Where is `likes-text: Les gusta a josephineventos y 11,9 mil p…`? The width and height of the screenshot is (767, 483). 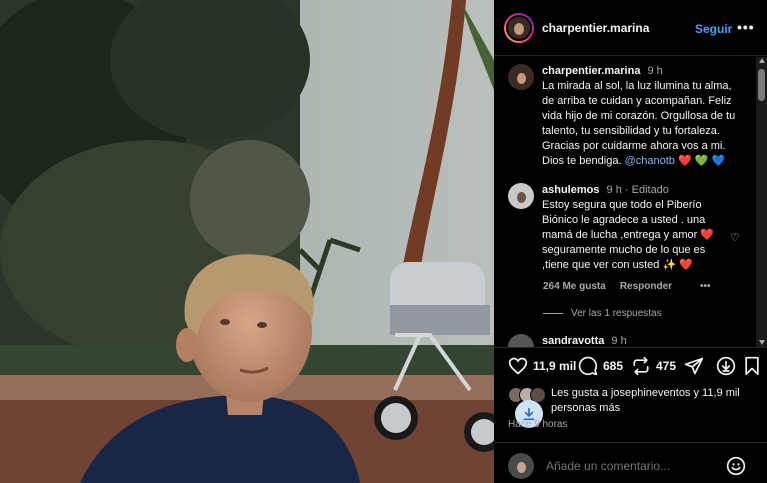
likes-text: Les gusta a josephineventos y 11,9 mil p… is located at coordinates (651, 401).